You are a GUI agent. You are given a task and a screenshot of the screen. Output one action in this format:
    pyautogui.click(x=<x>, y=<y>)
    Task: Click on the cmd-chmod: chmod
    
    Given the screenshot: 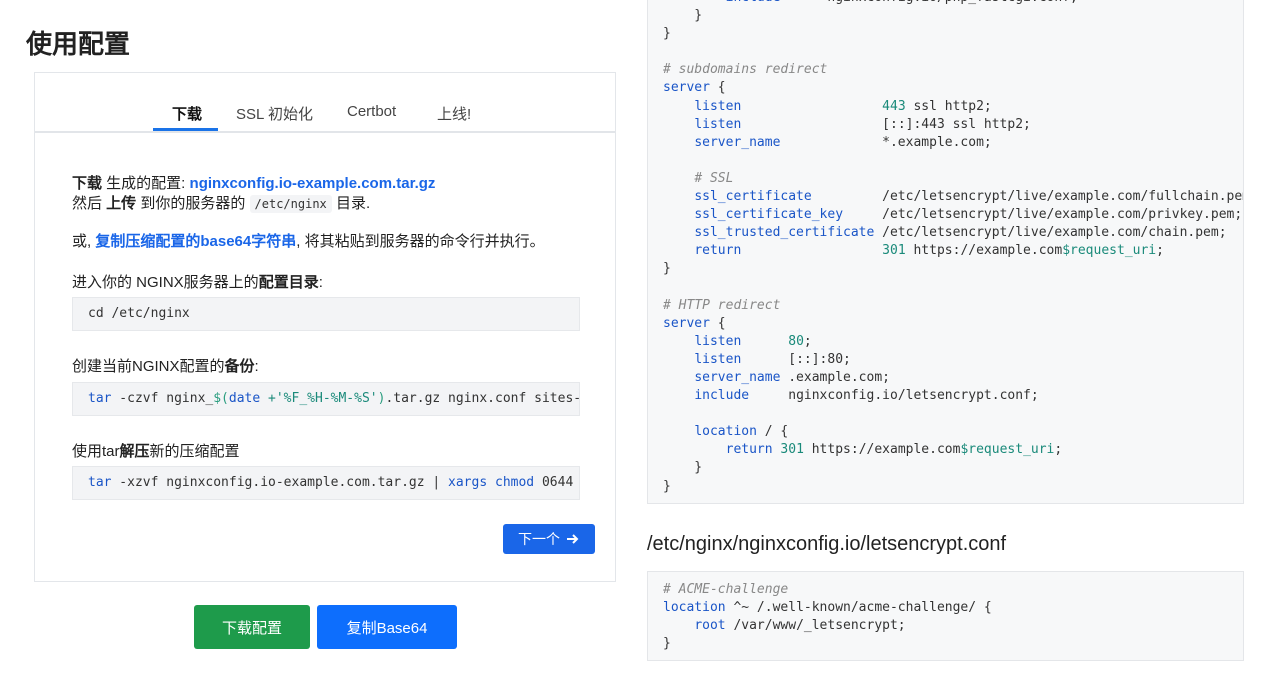 What is the action you would take?
    pyautogui.click(x=515, y=482)
    